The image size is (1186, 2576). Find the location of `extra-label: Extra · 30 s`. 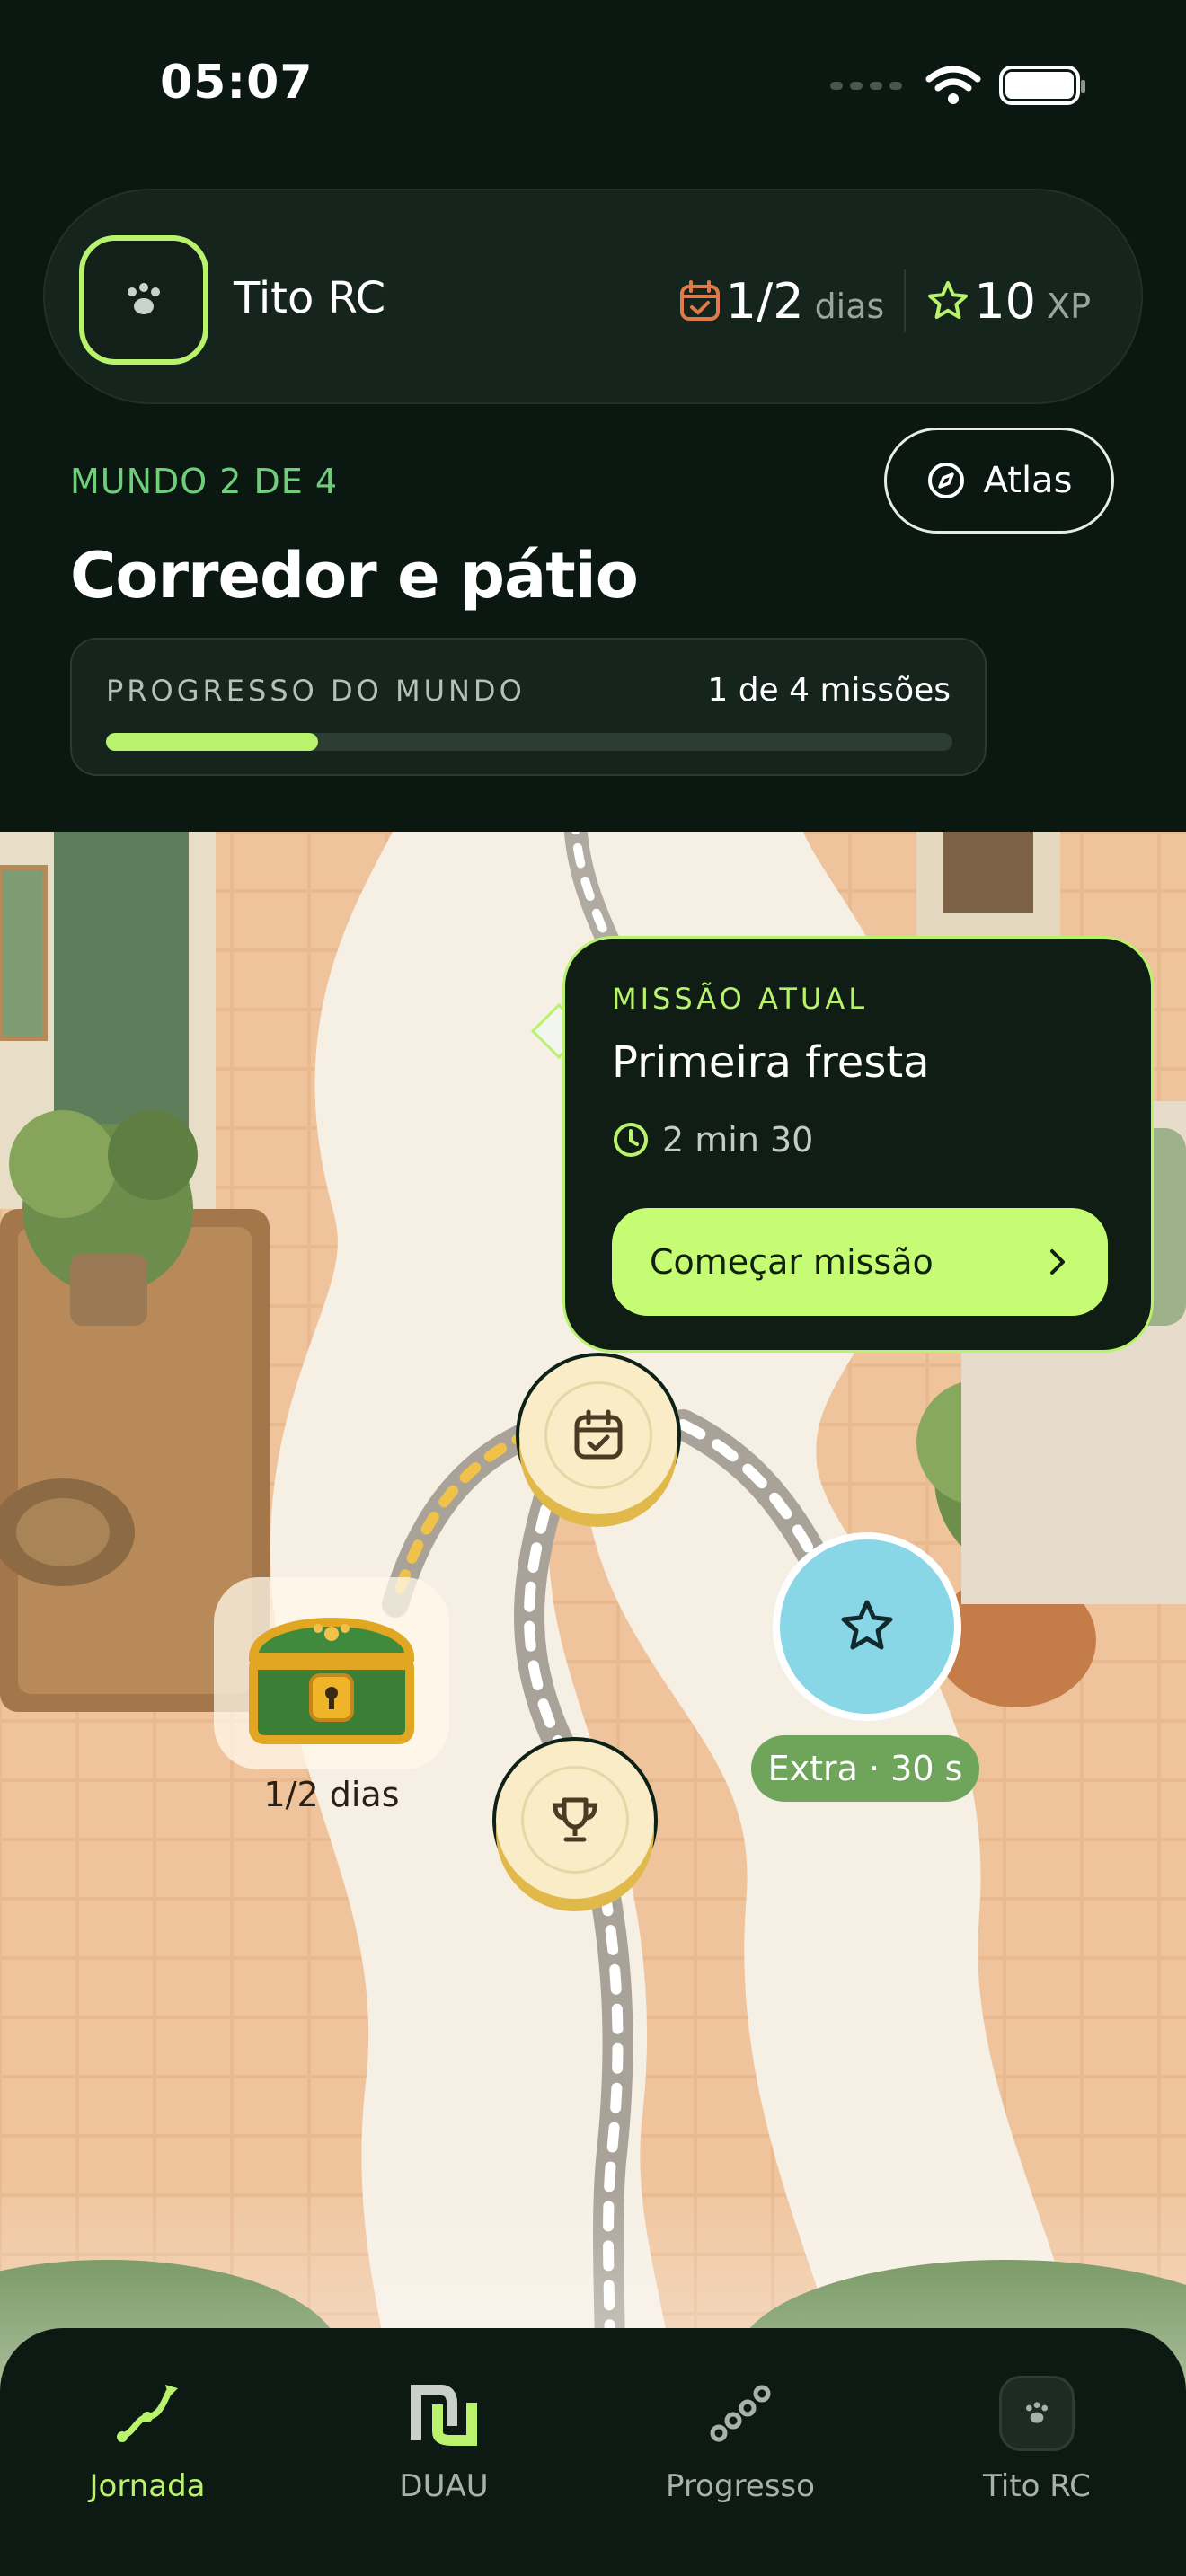

extra-label: Extra · 30 s is located at coordinates (865, 1768).